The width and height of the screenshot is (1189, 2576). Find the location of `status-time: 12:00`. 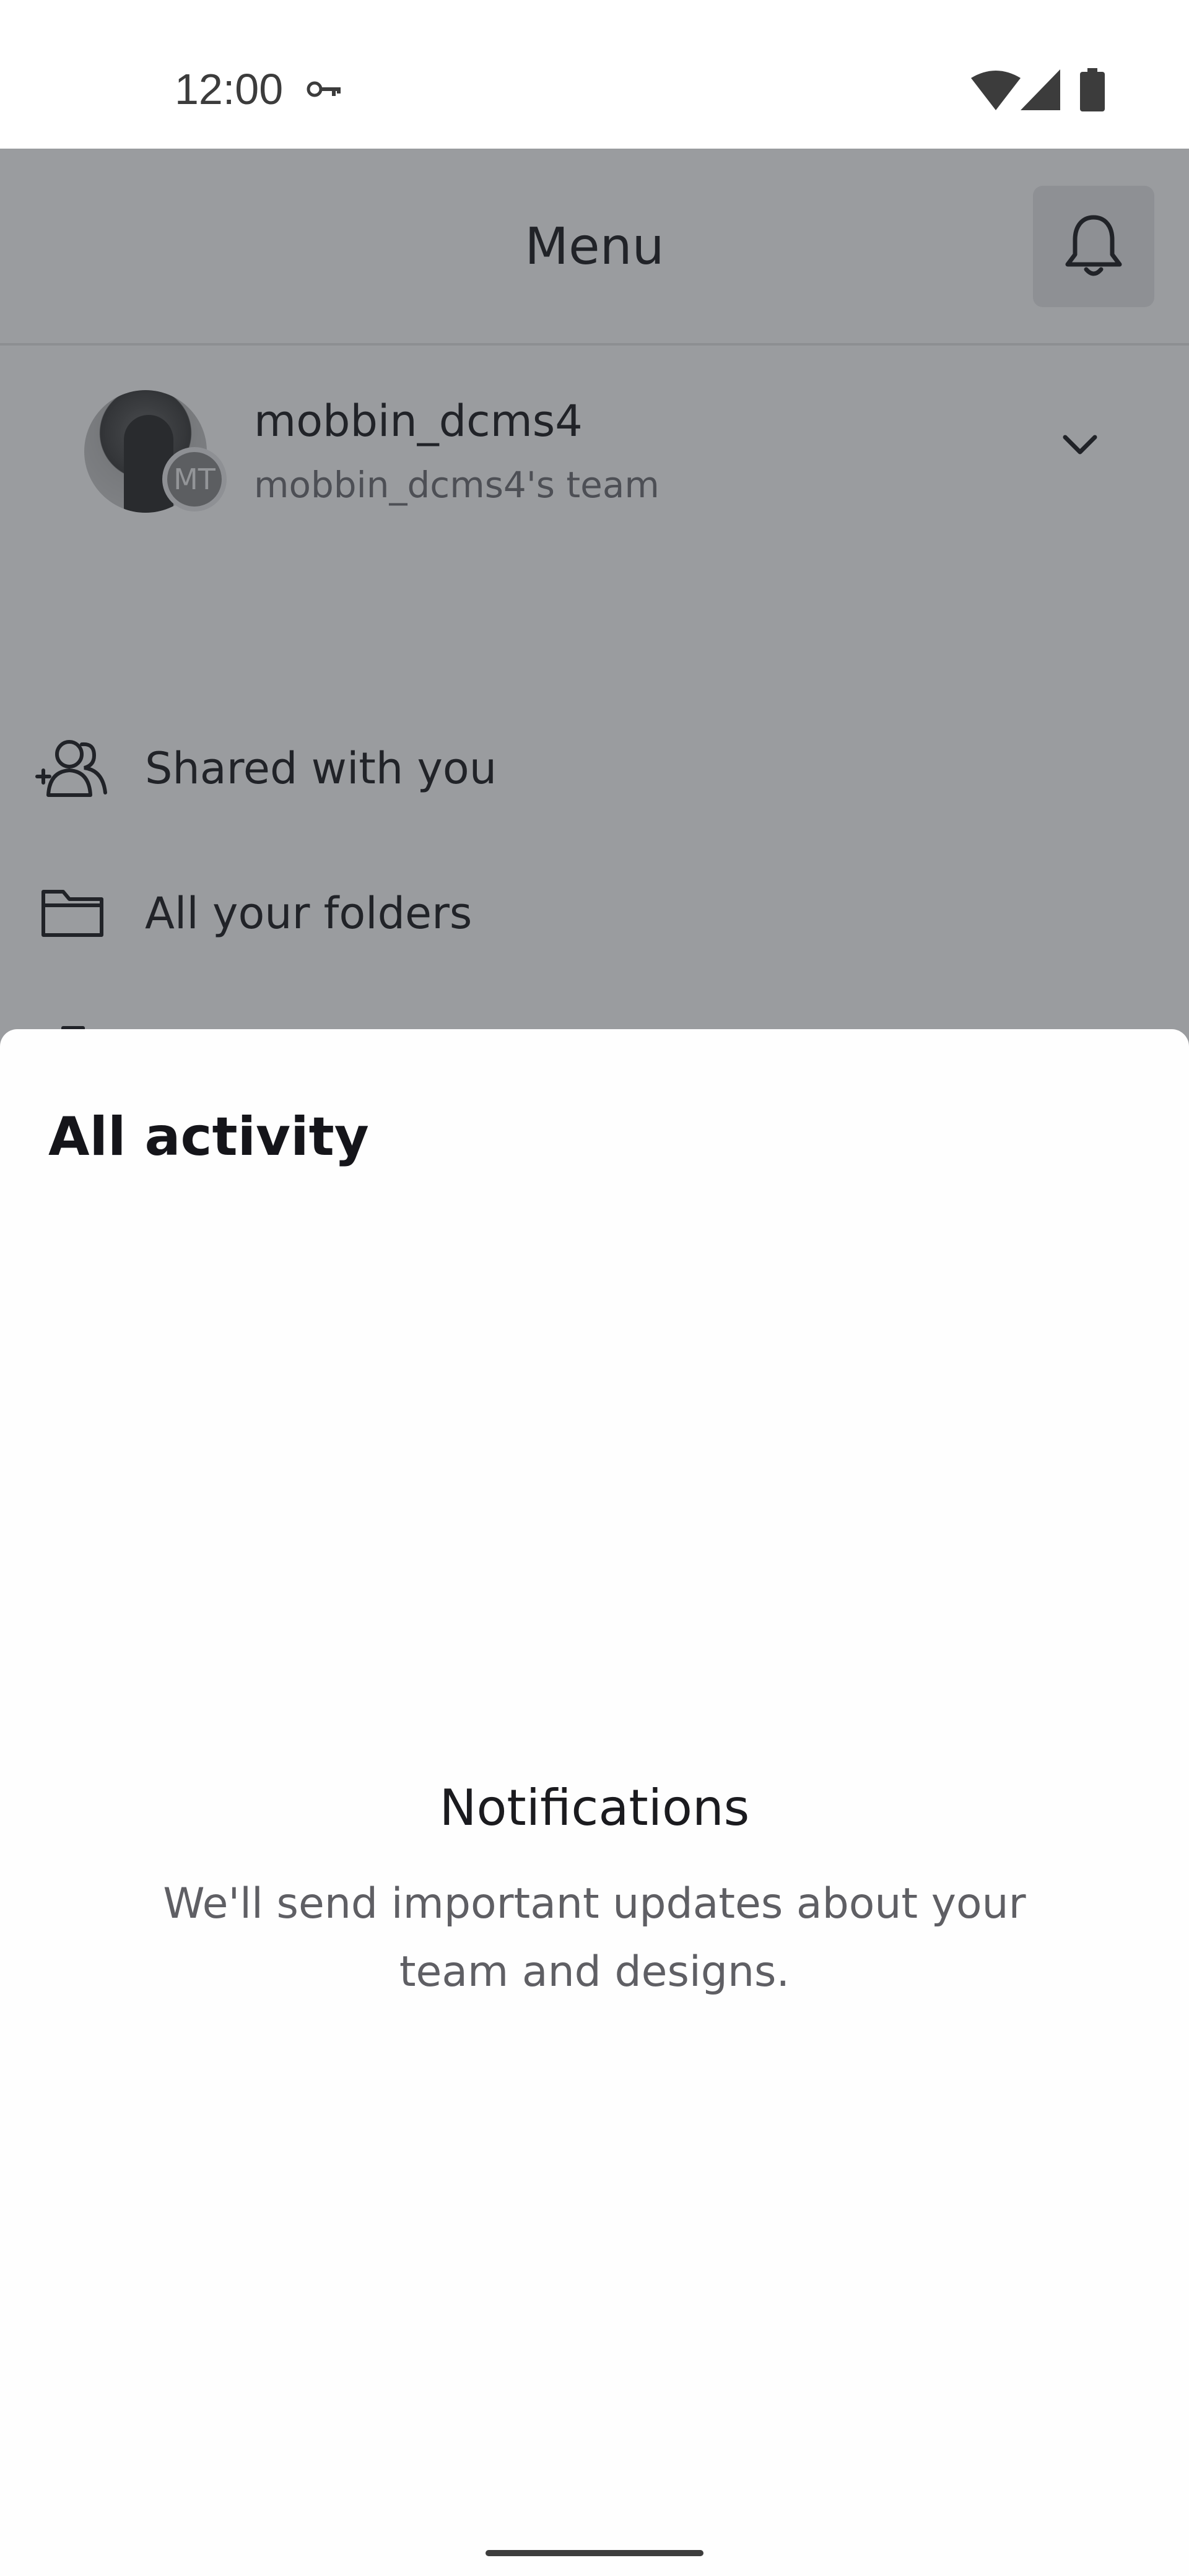

status-time: 12:00 is located at coordinates (229, 89).